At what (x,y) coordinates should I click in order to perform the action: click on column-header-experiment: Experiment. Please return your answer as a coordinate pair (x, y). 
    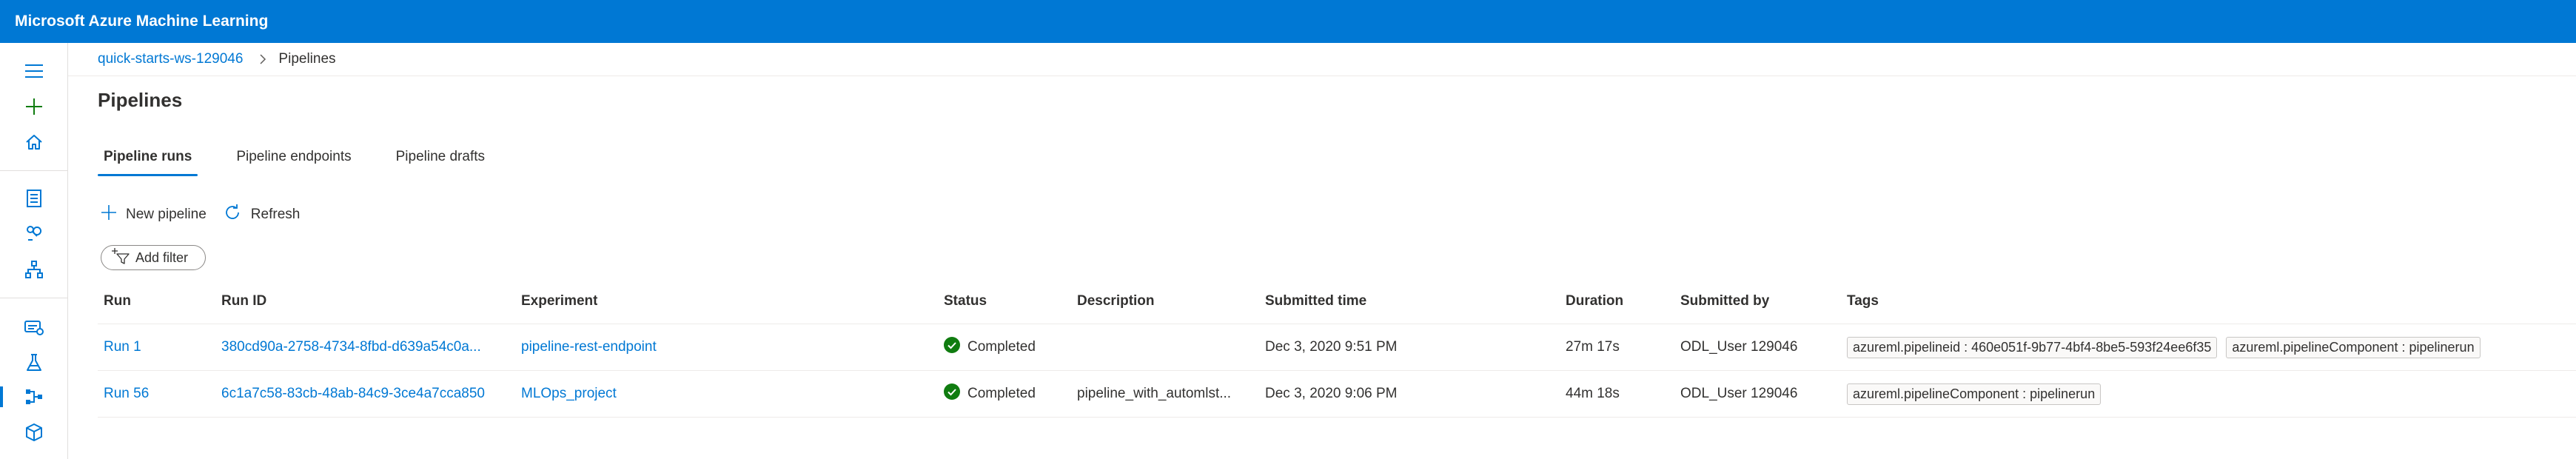
    Looking at the image, I should click on (559, 301).